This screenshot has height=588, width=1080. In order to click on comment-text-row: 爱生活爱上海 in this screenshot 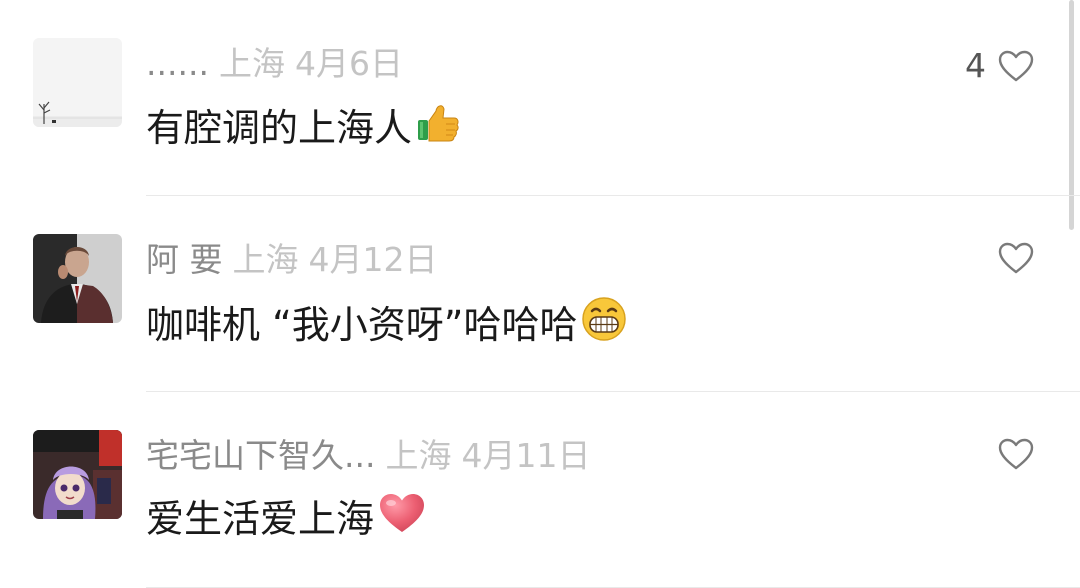, I will do `click(286, 518)`.